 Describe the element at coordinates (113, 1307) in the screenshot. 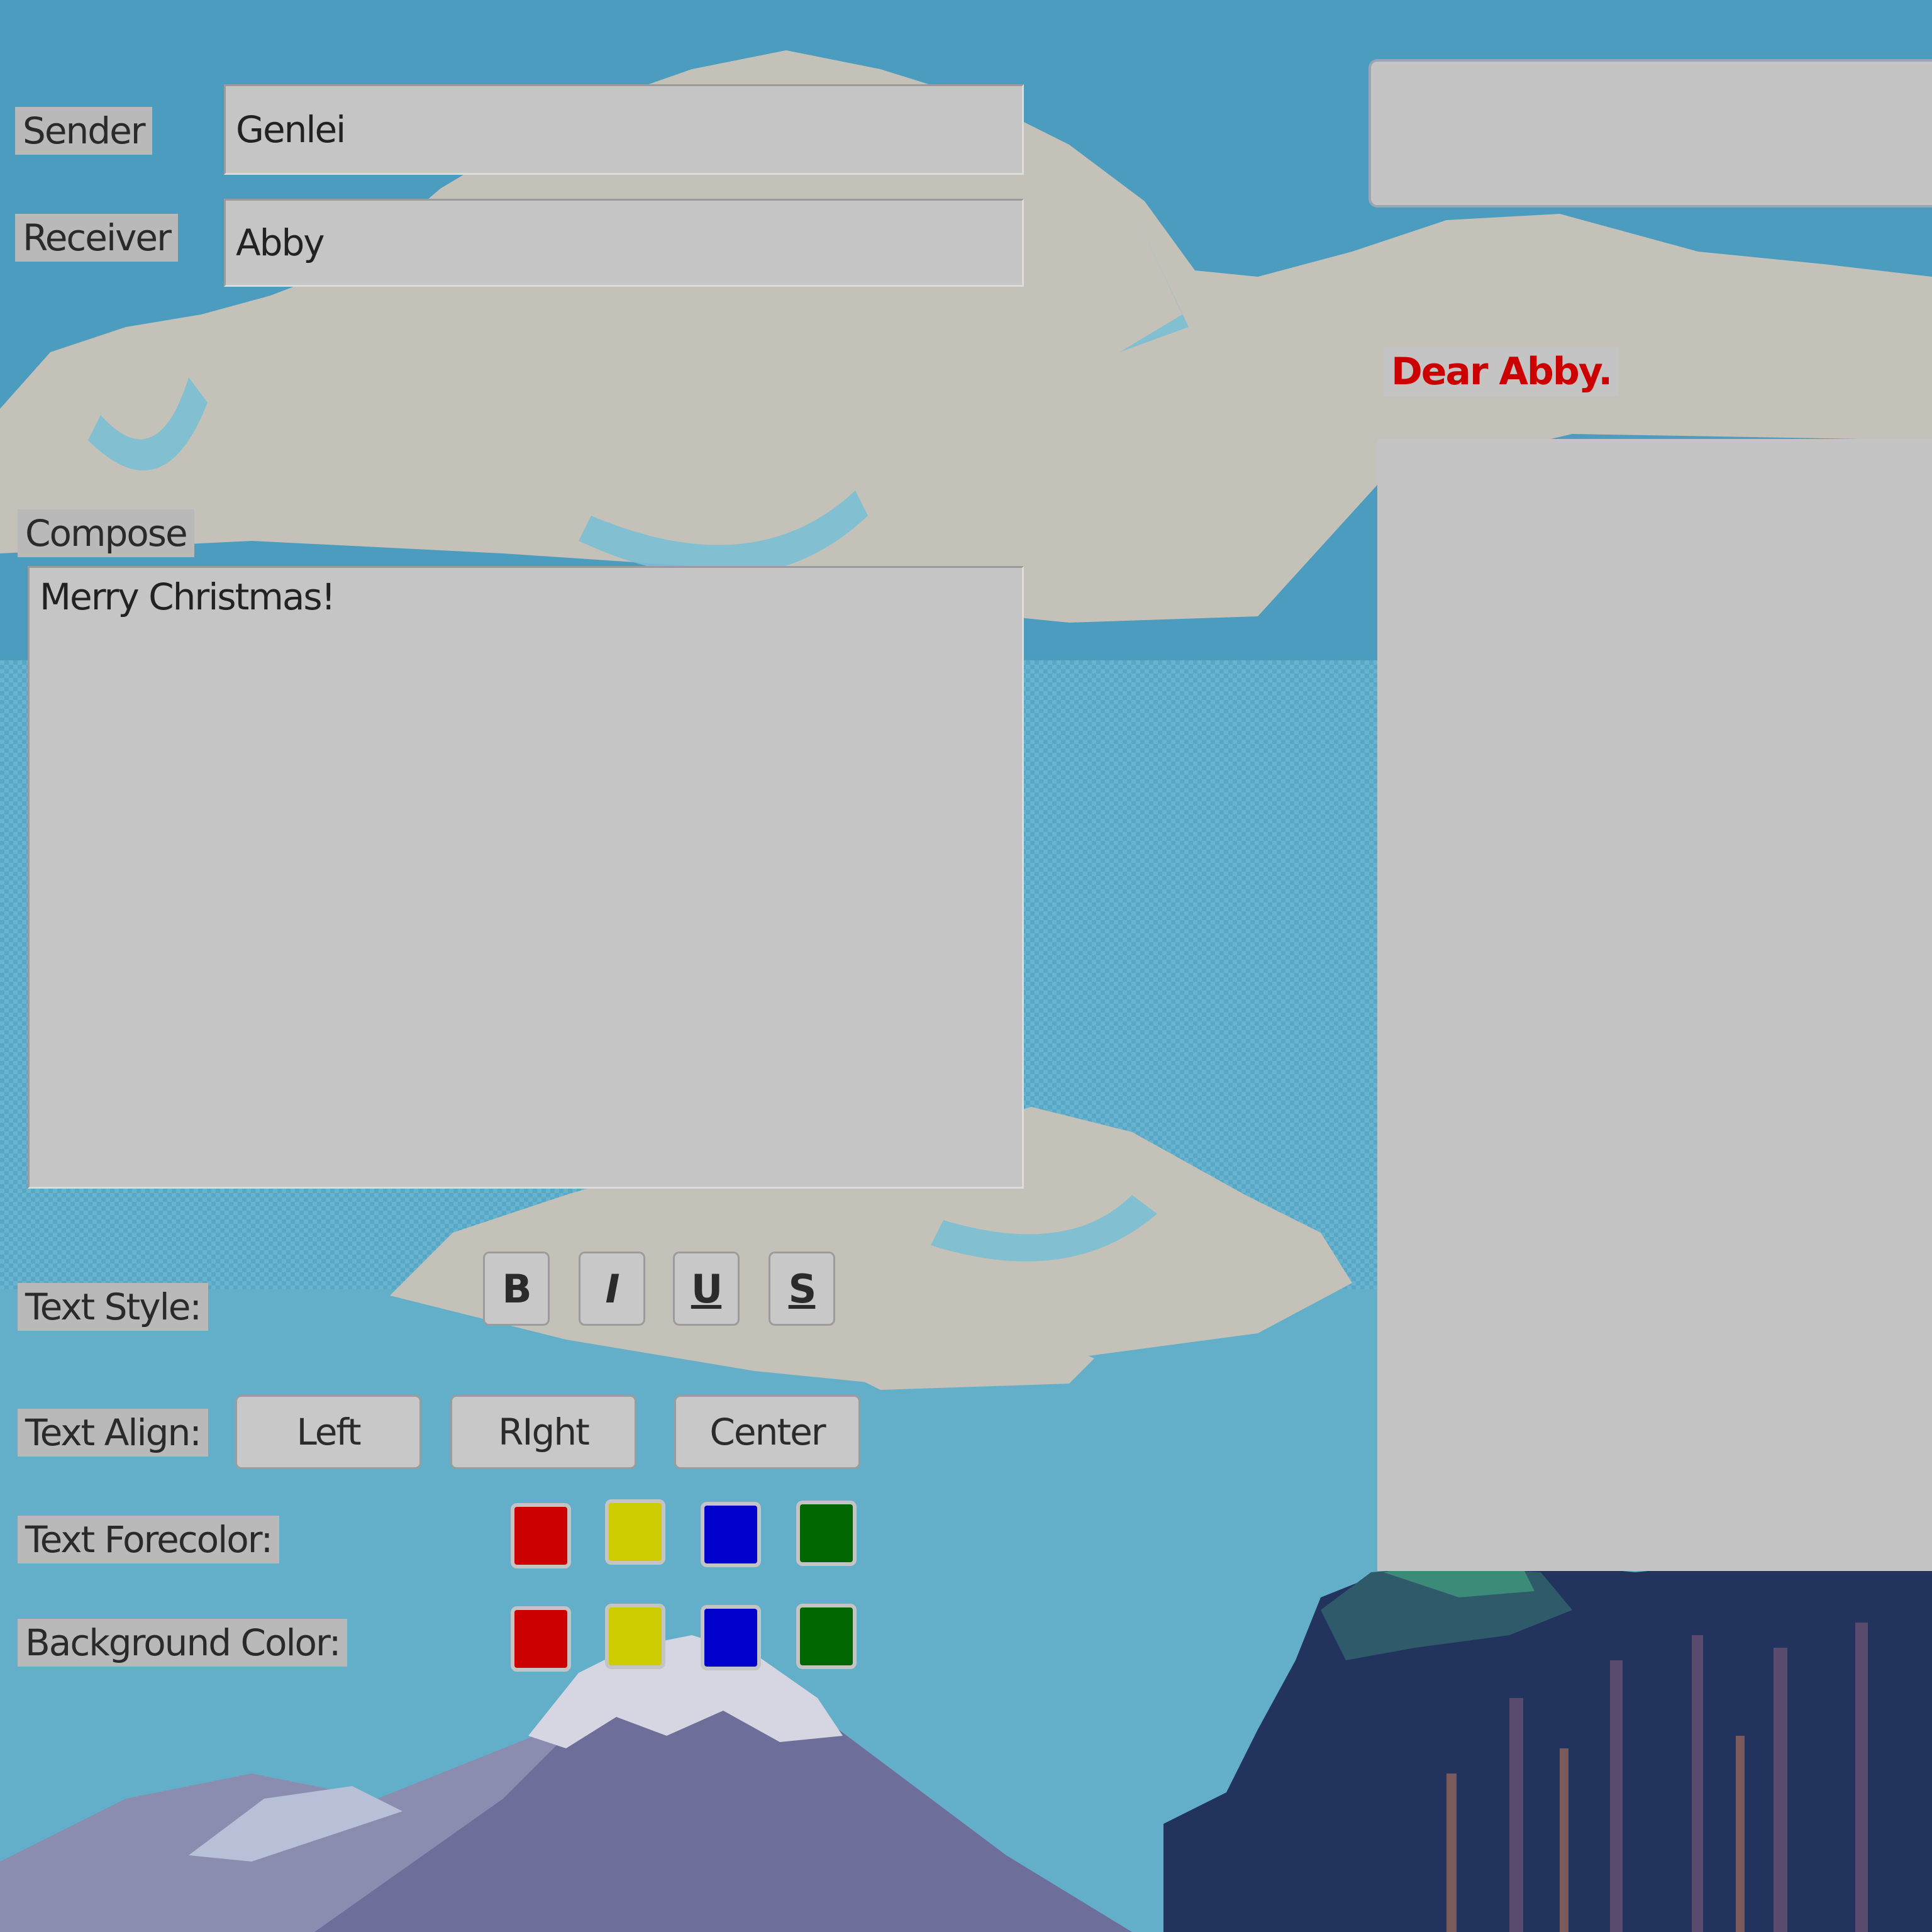

I see `text-style-label: Text Style:` at that location.